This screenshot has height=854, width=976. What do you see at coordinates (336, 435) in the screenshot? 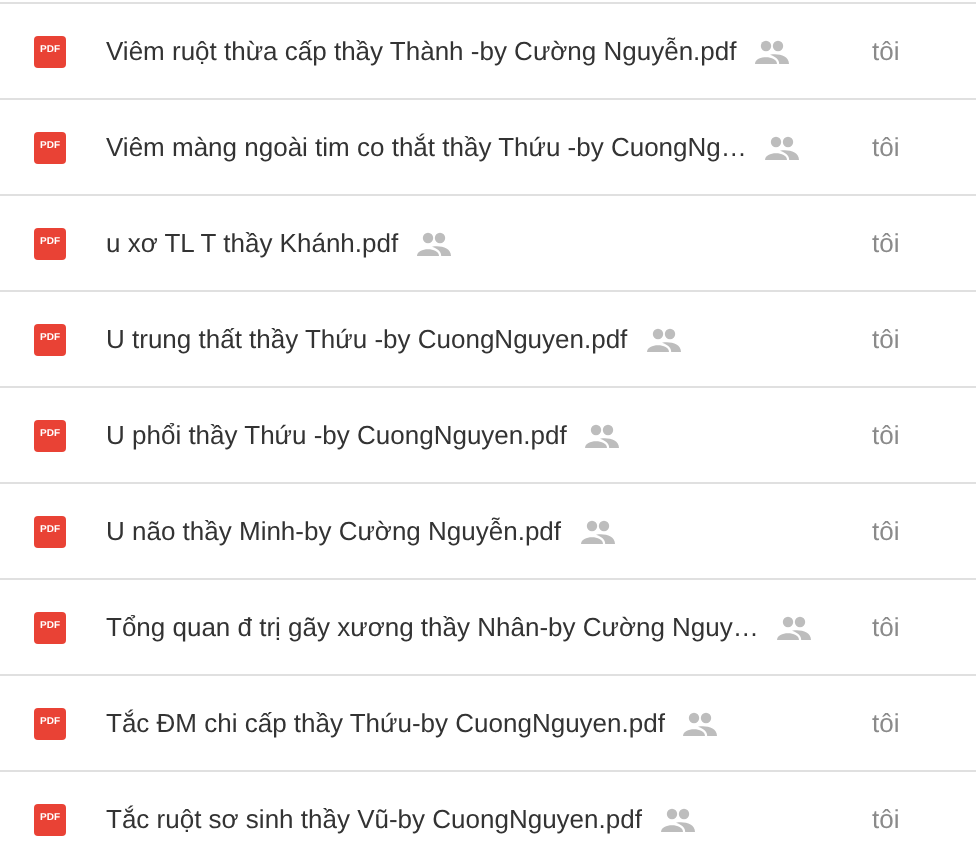
I see `file-name: U phổi thầy Thứu -by CuongNguyen.pdf` at bounding box center [336, 435].